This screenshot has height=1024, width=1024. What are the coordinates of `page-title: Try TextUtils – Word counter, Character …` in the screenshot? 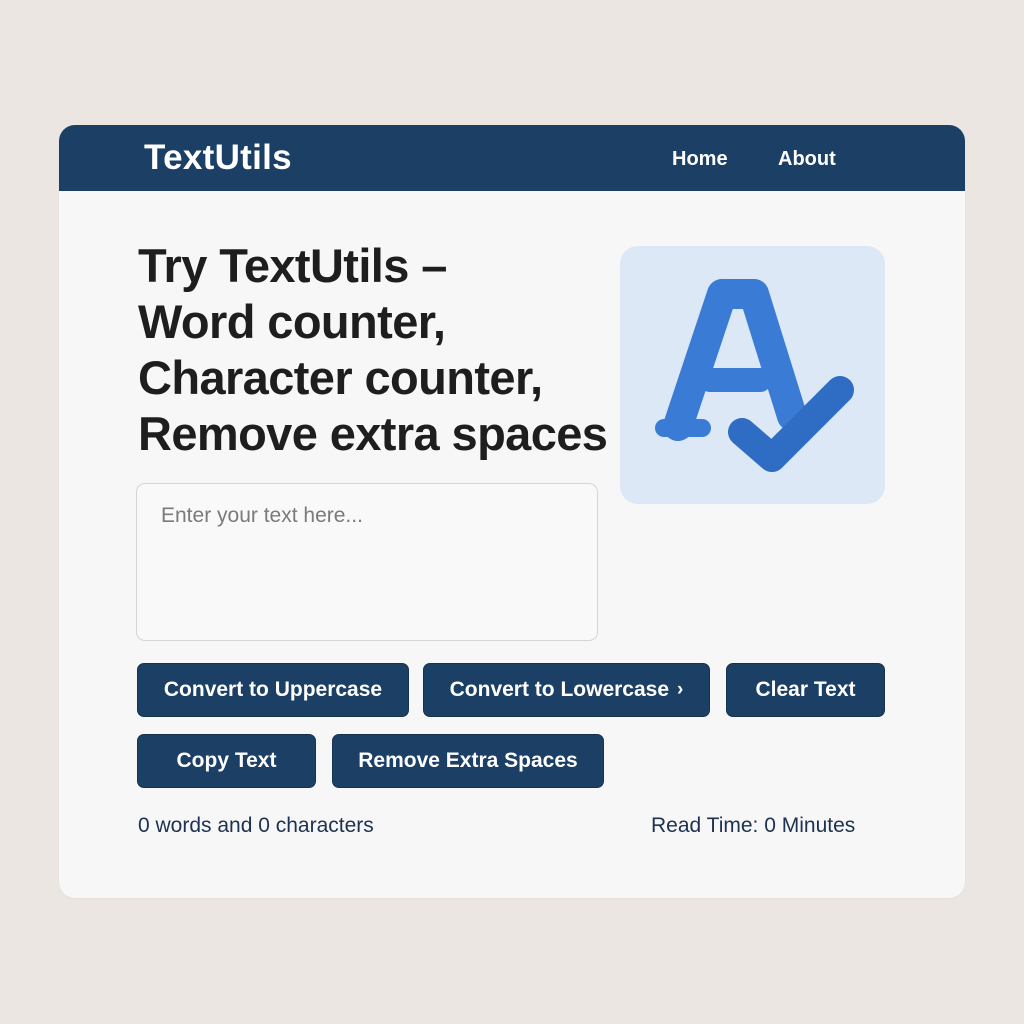 It's located at (378, 350).